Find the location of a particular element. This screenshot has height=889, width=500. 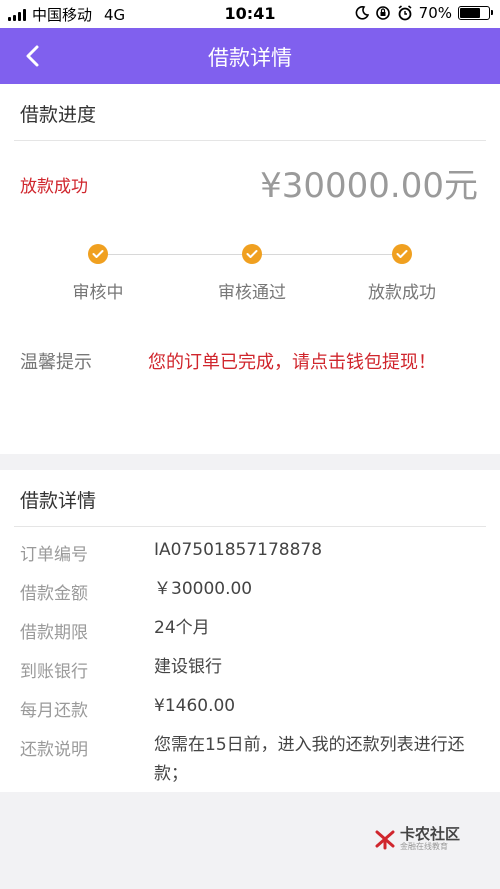

progress-step: 审核中 is located at coordinates (98, 273).